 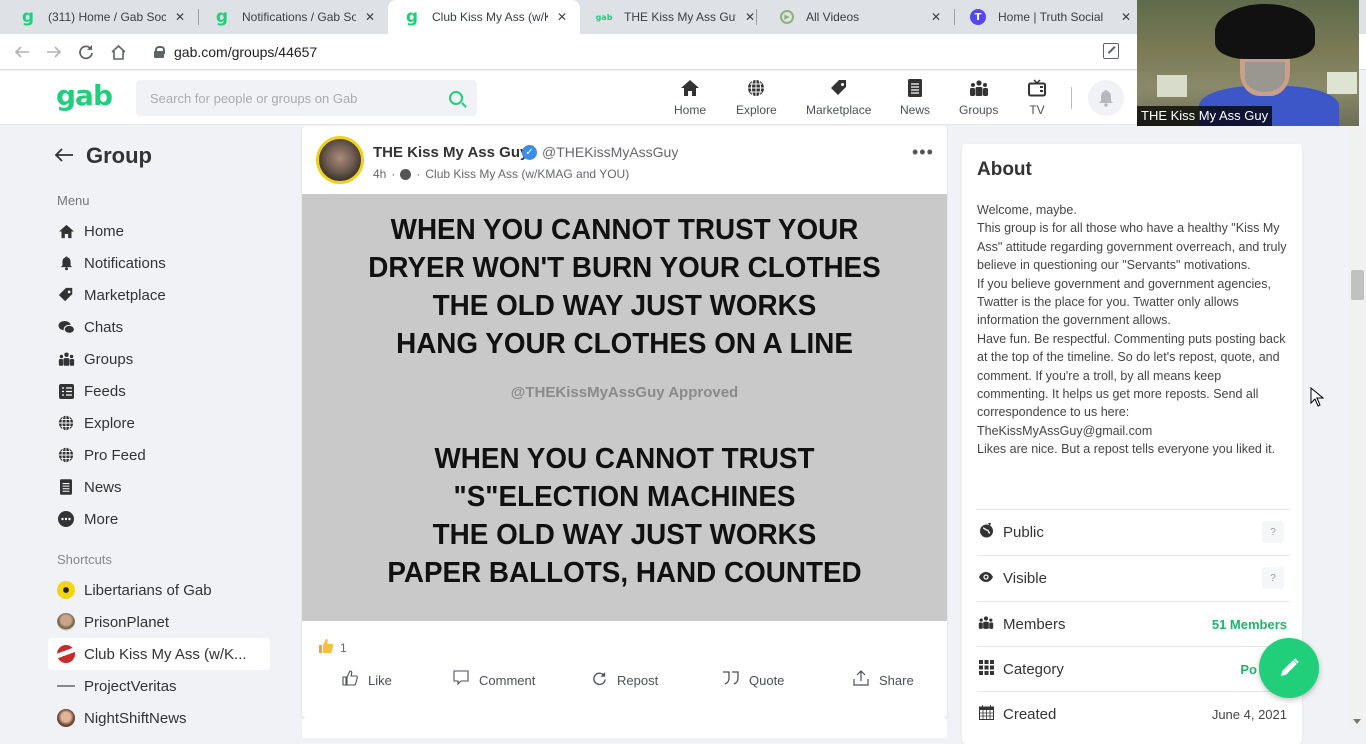 I want to click on author-avatar, so click(x=340, y=160).